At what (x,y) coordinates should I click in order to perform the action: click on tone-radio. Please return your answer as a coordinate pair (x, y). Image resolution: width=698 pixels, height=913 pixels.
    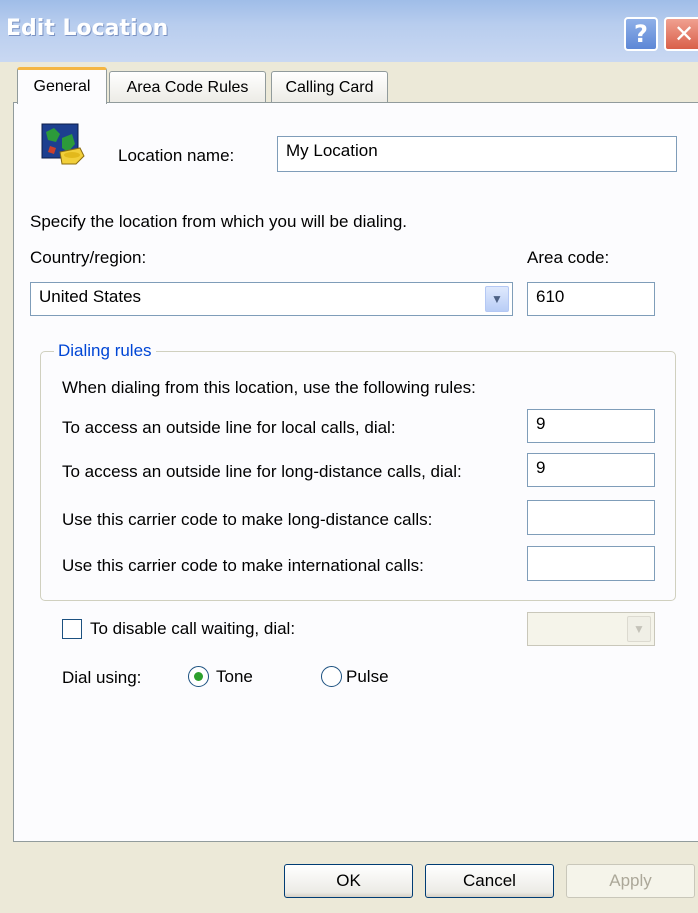
    Looking at the image, I should click on (198, 676).